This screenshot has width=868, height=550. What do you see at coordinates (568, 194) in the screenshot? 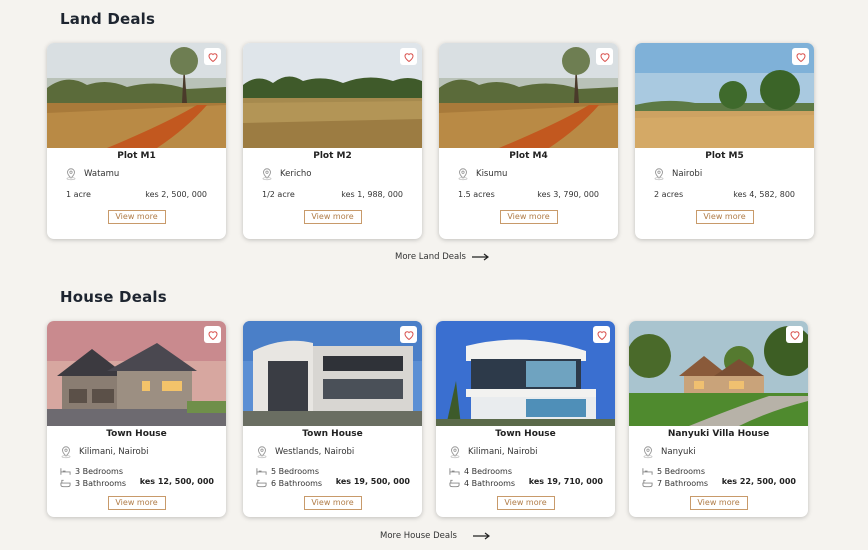
I see `plot-price: kes 3, 790, 000` at bounding box center [568, 194].